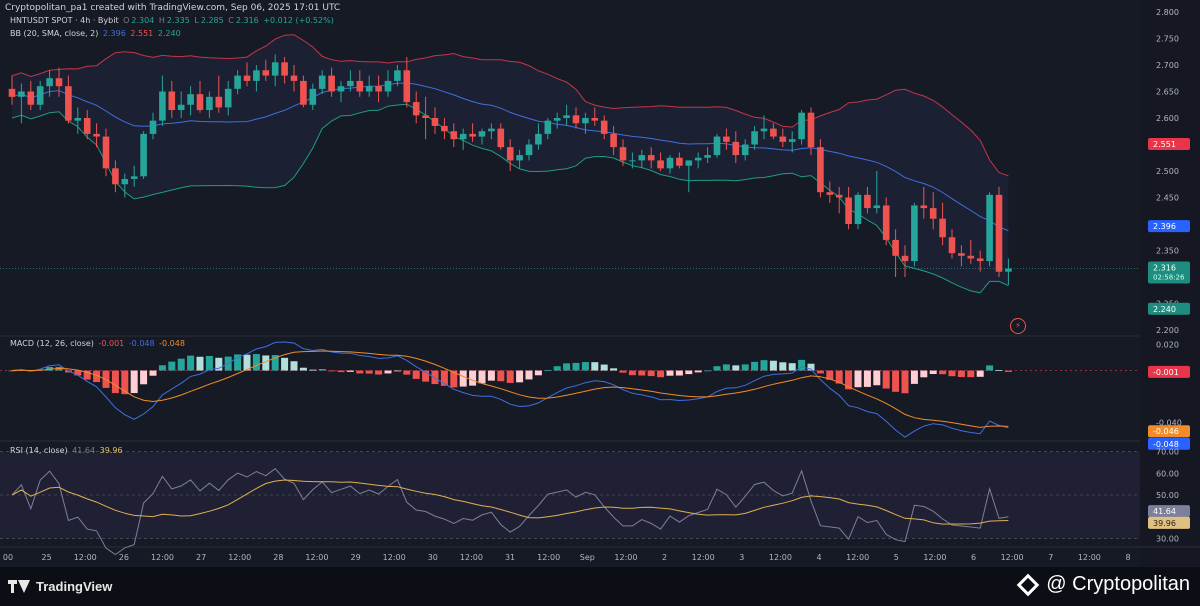 This screenshot has width=1200, height=606. What do you see at coordinates (1167, 39) in the screenshot?
I see `price-tick-label: 2.750` at bounding box center [1167, 39].